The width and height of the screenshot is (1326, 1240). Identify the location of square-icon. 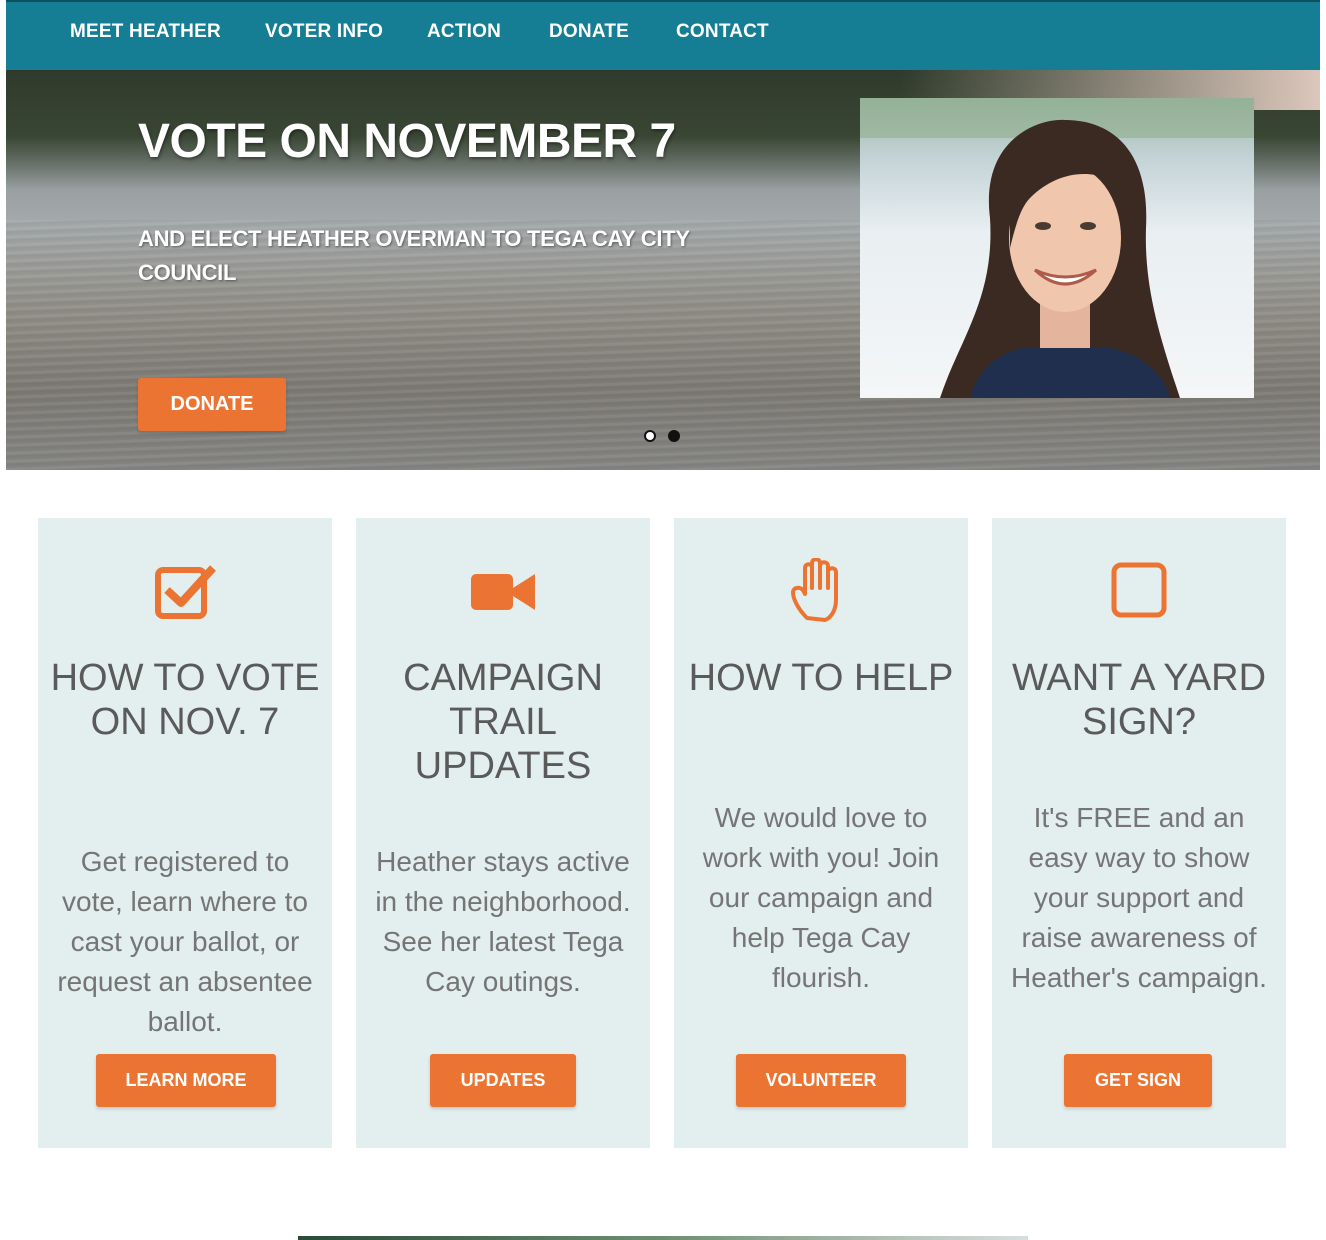
(1139, 590).